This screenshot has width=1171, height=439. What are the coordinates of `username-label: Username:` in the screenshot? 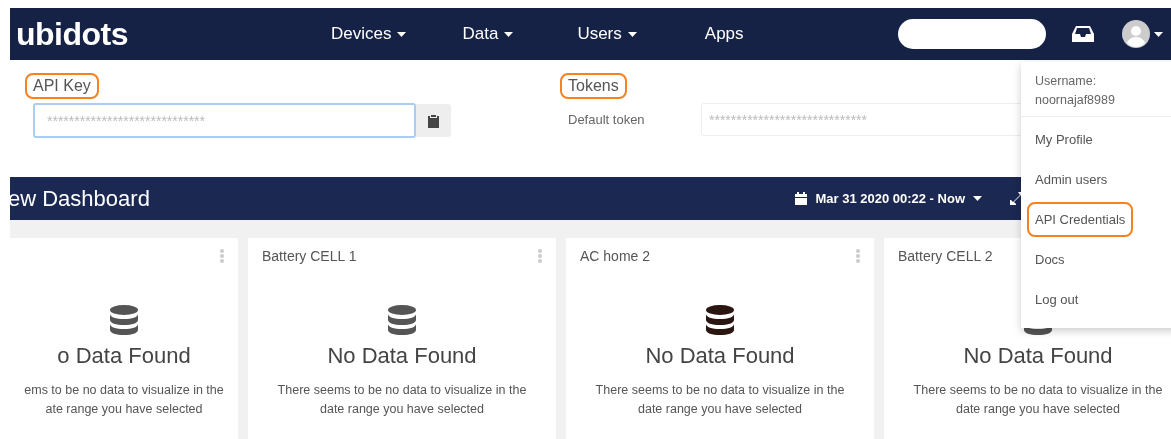 It's located at (1066, 81).